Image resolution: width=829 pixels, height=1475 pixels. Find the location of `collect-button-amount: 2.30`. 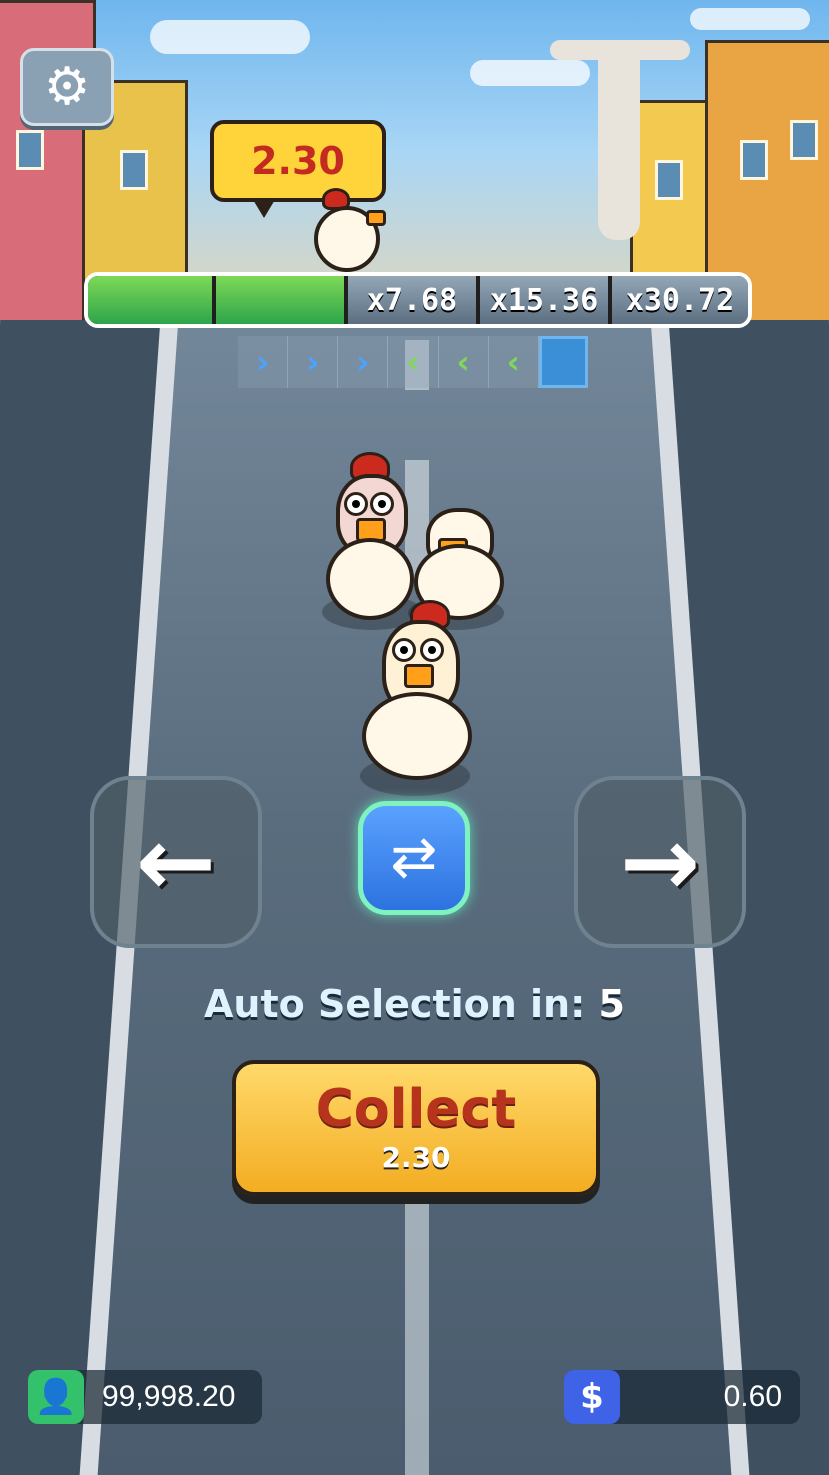

collect-button-amount: 2.30 is located at coordinates (416, 1157).